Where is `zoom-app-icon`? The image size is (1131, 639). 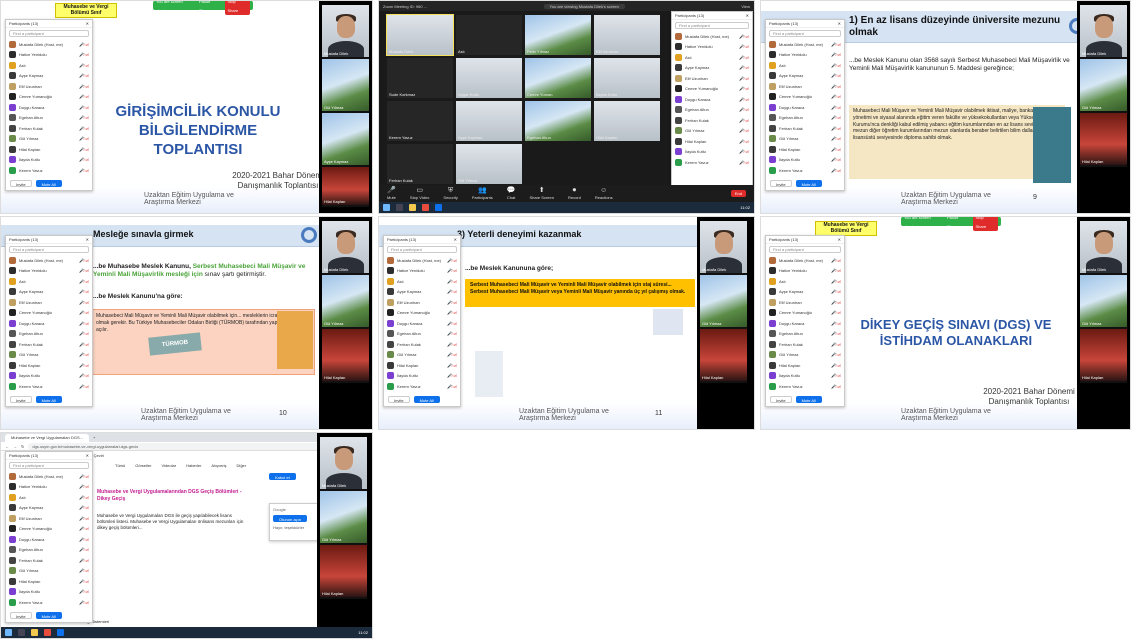
zoom-app-icon is located at coordinates (60, 632).